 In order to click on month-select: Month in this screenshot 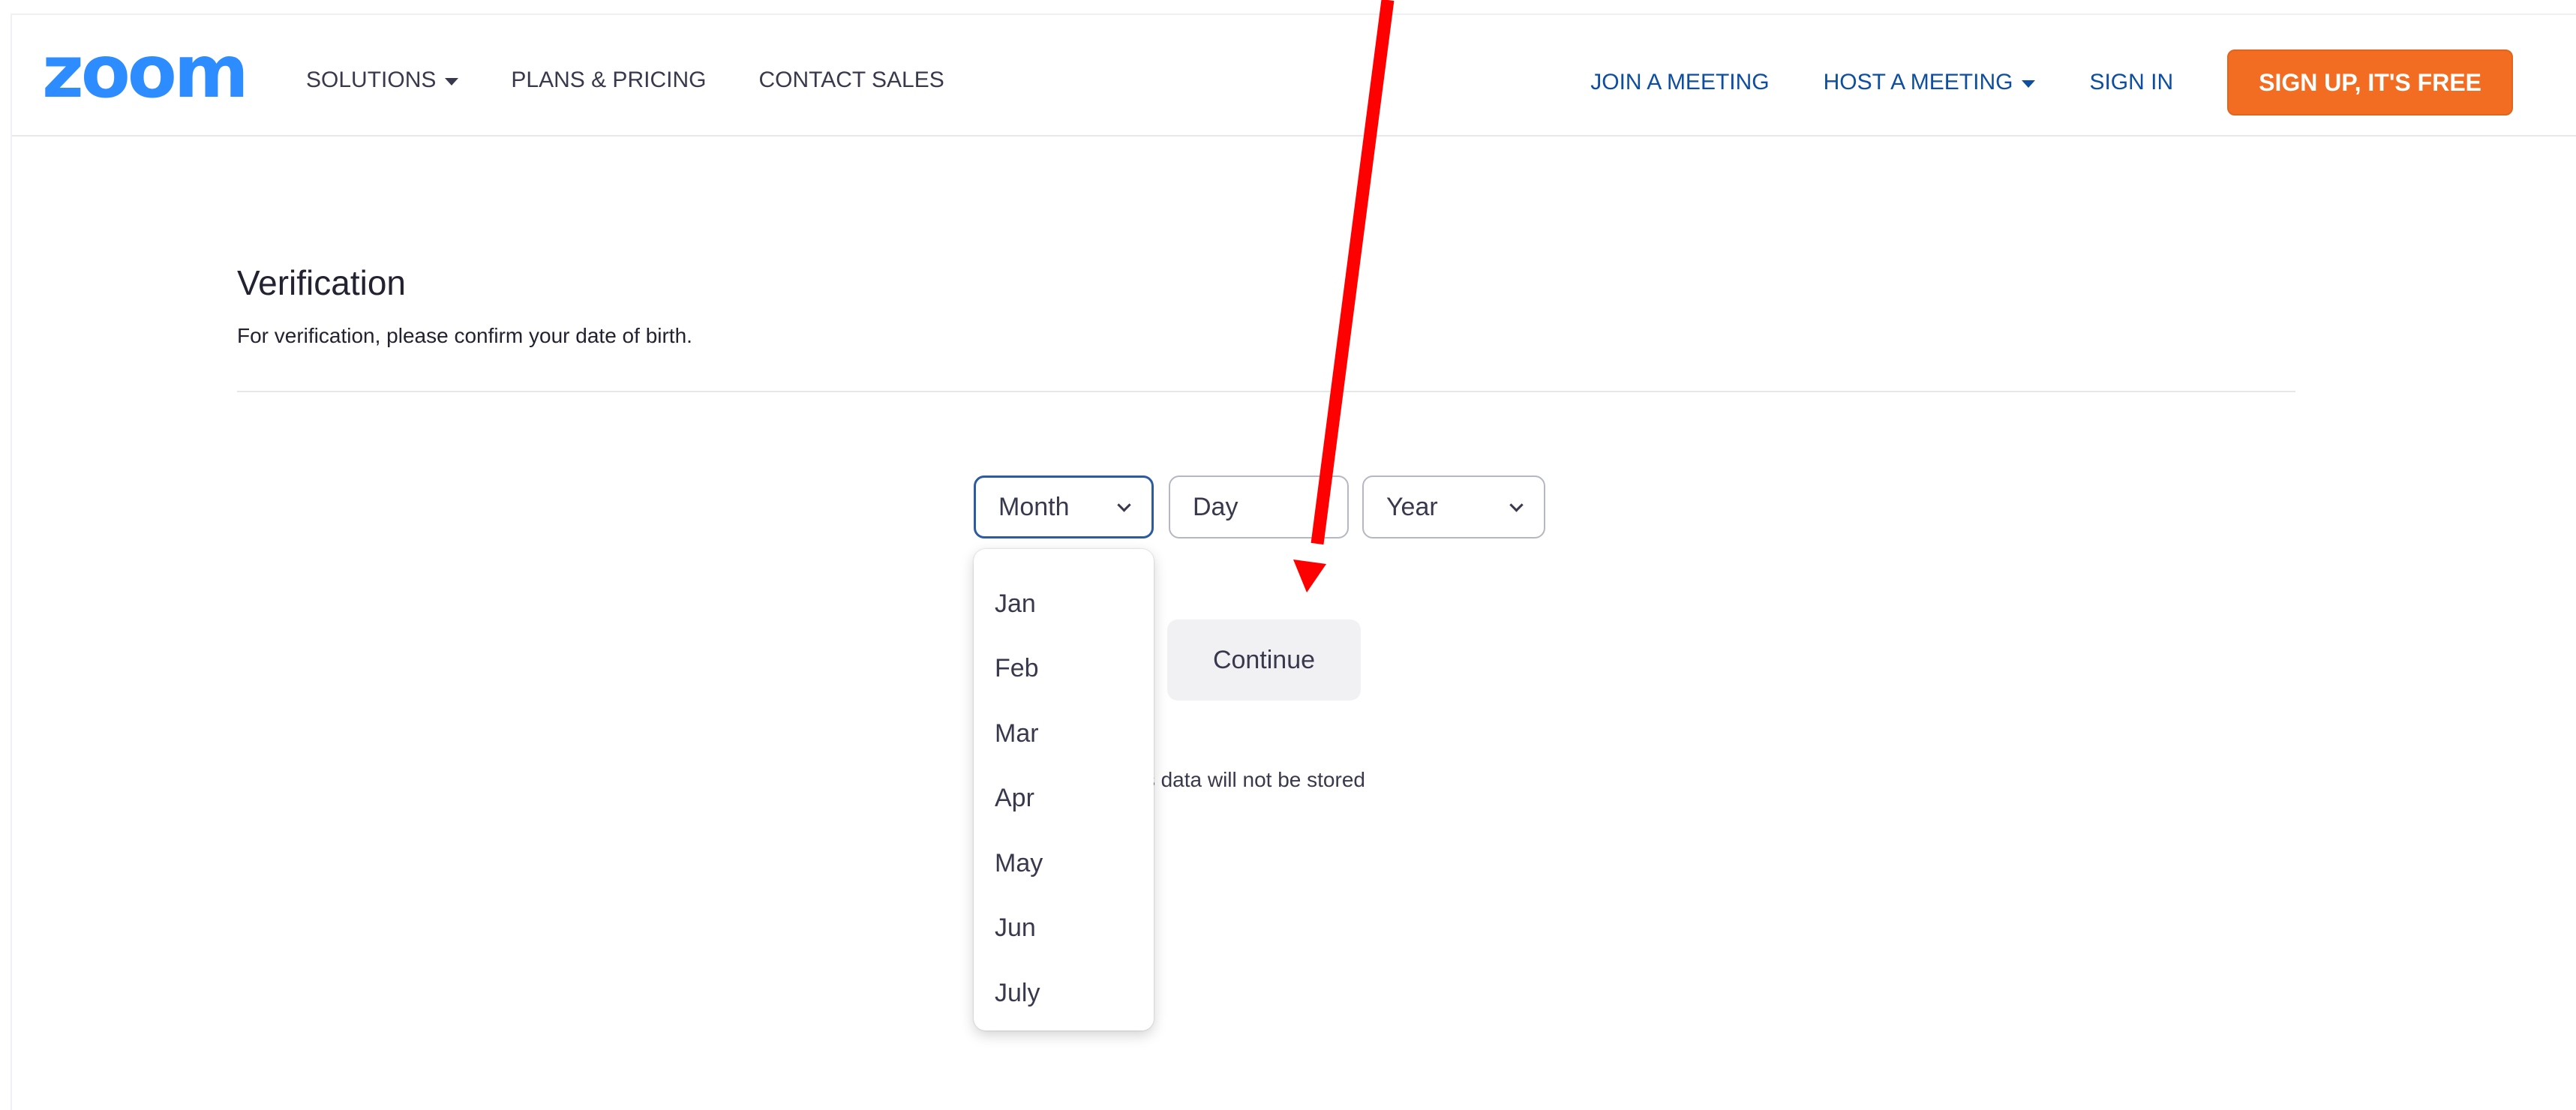, I will do `click(1064, 507)`.